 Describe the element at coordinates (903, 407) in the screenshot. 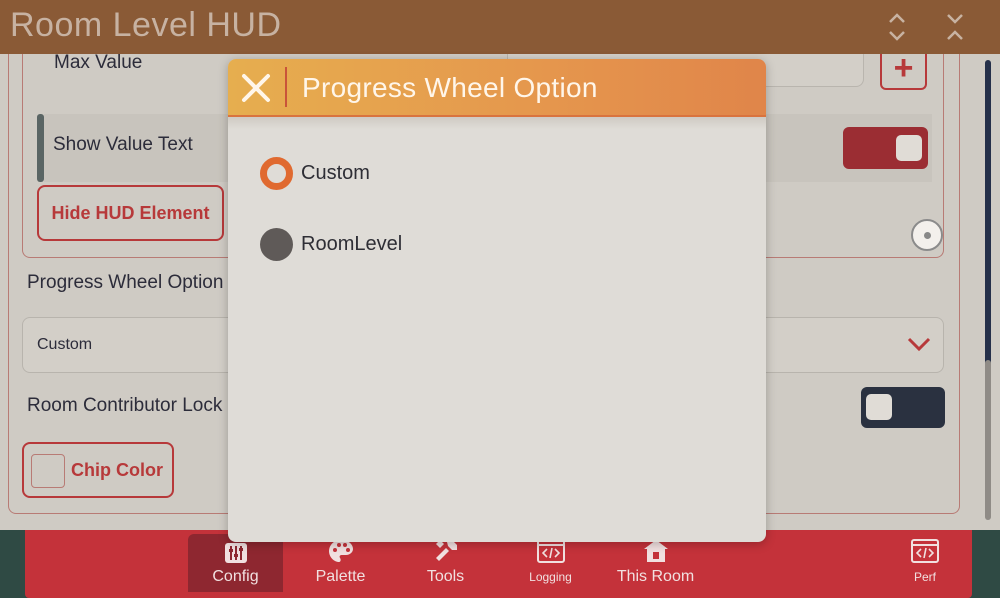

I see `room-contributor-lock-toggle` at that location.